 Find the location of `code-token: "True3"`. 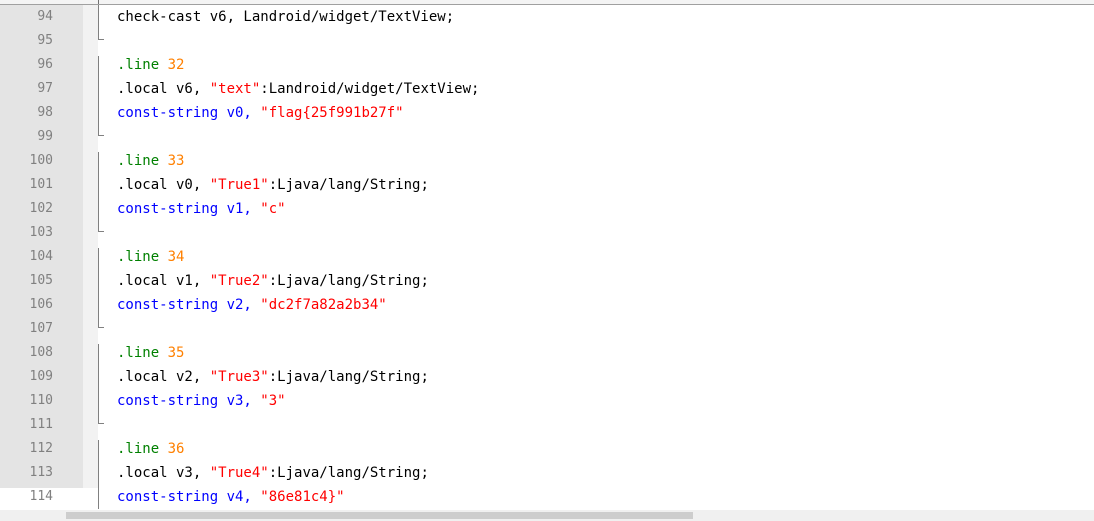

code-token: "True3" is located at coordinates (239, 377).